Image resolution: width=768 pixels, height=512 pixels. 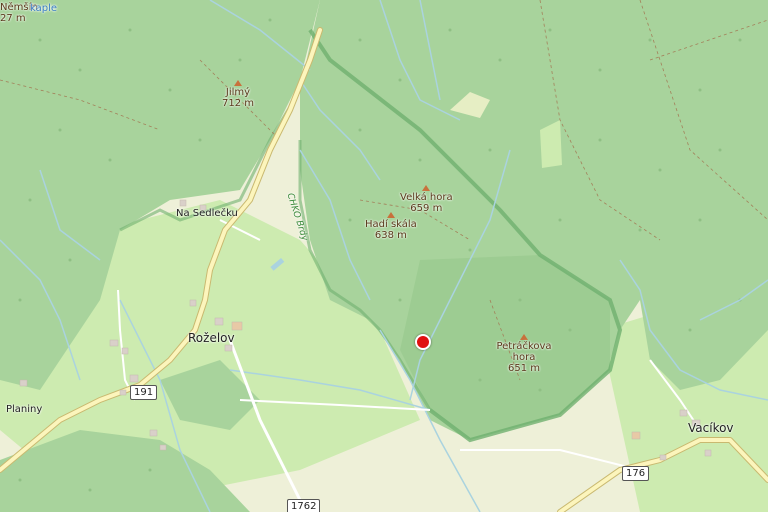 I want to click on road-shield-1762: 1762, so click(x=304, y=505).